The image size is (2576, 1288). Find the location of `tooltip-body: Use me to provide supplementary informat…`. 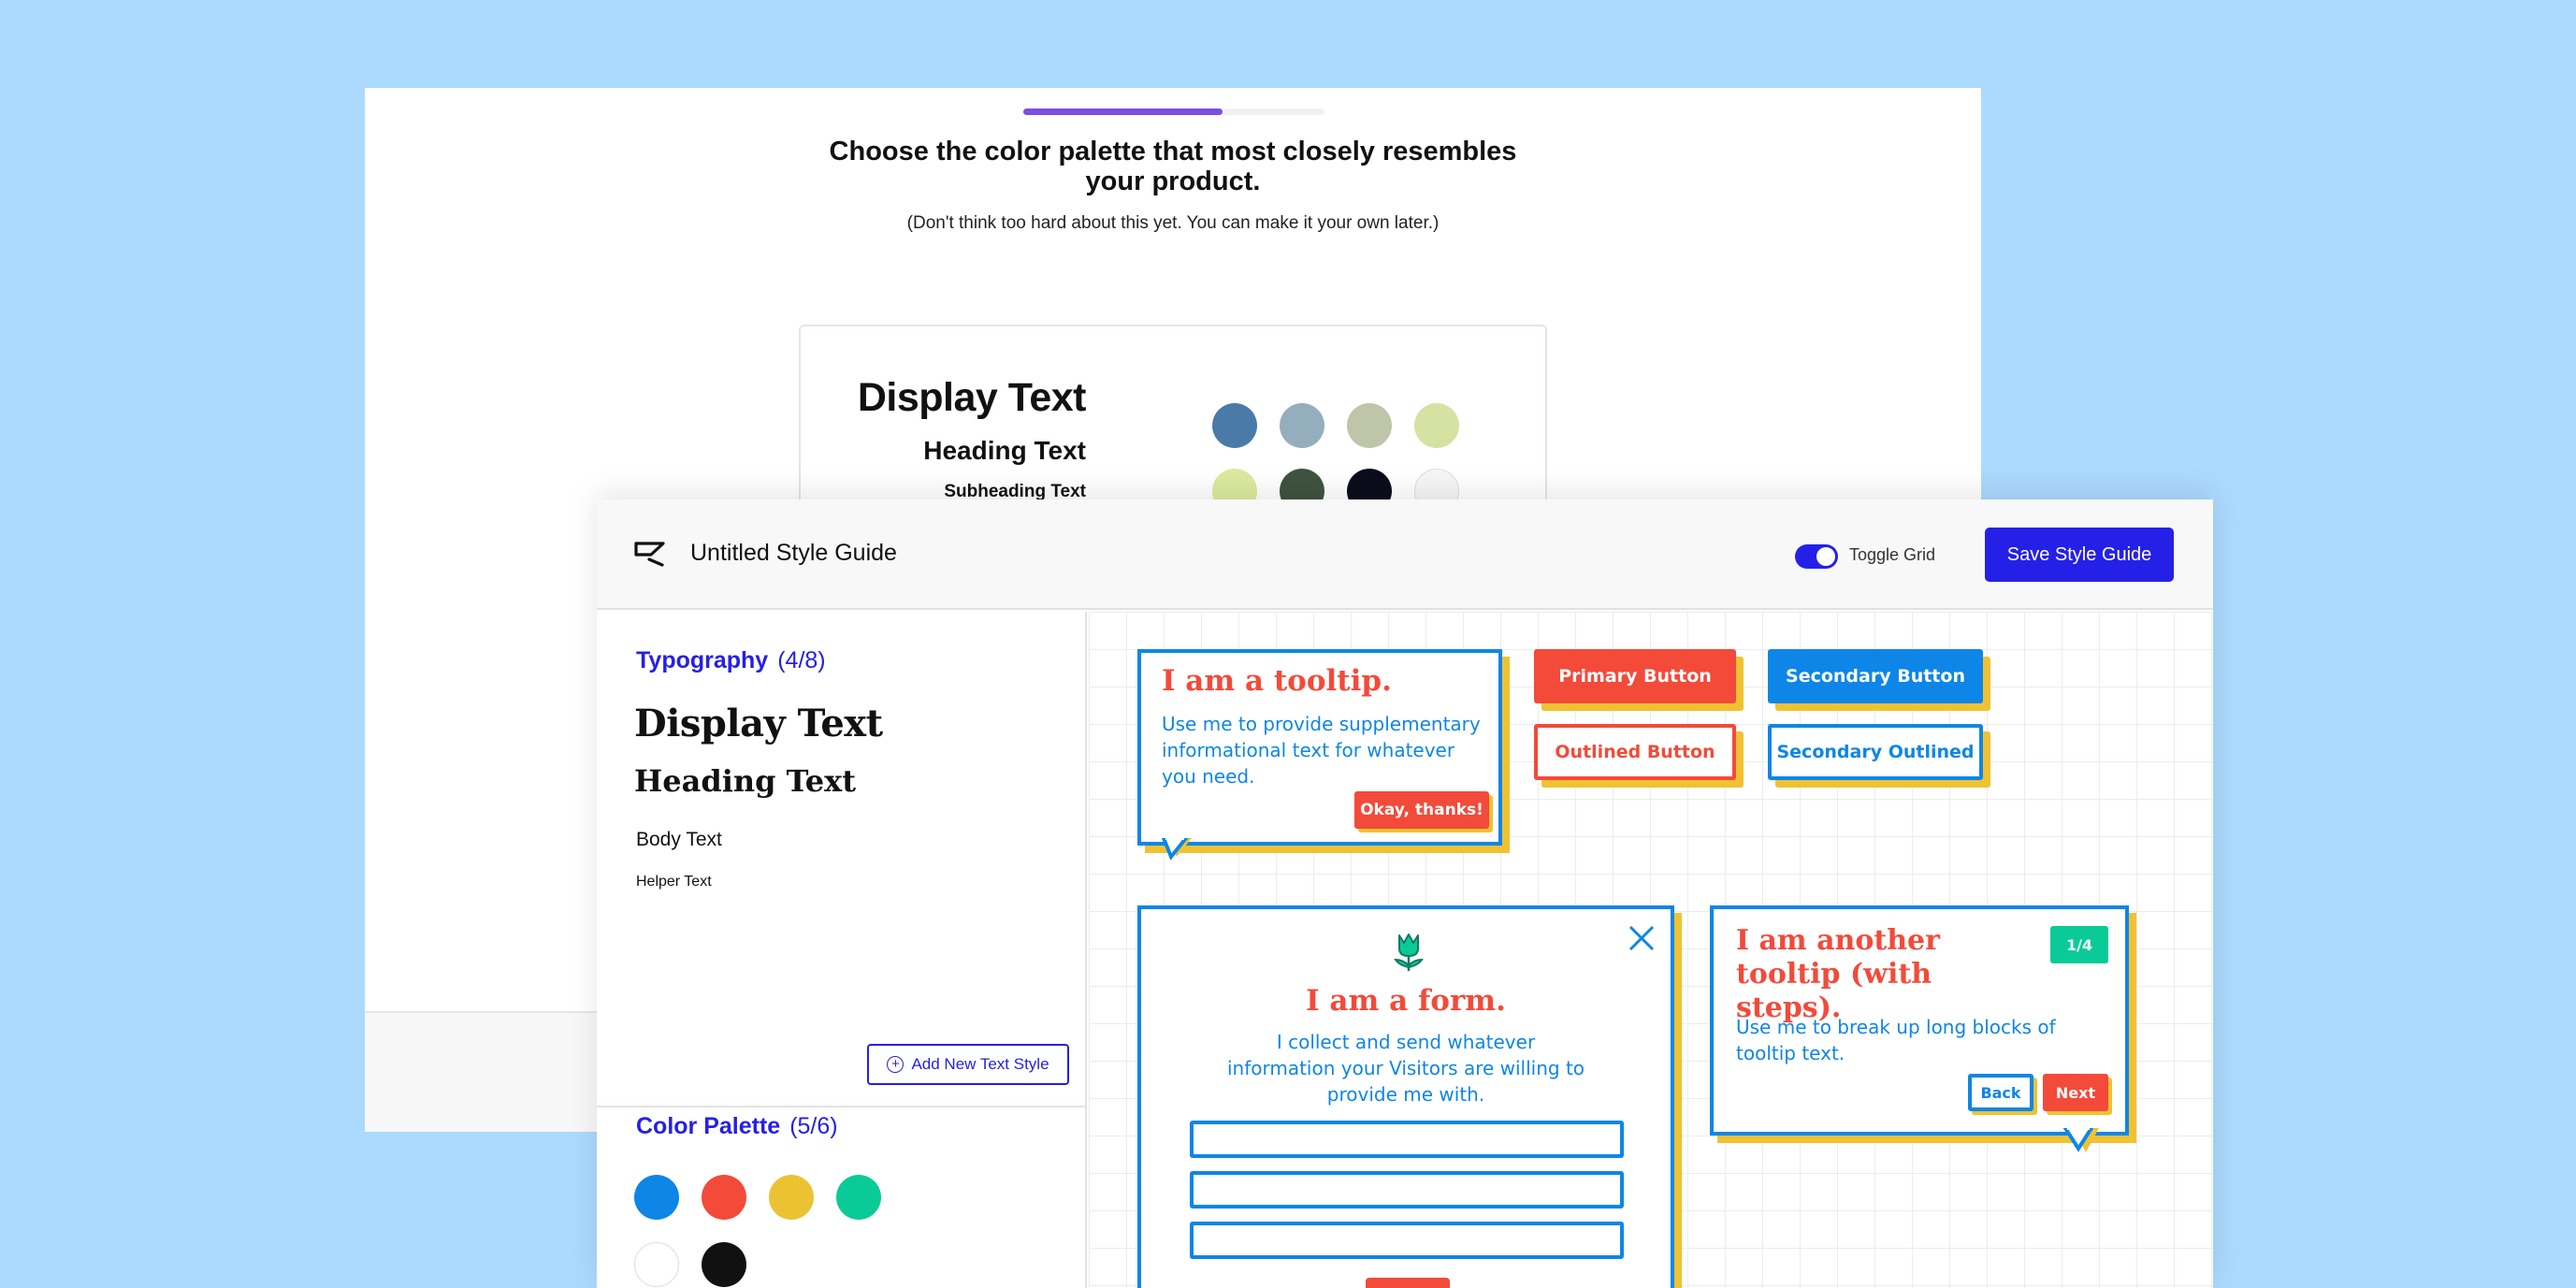

tooltip-body: Use me to provide supplementary informat… is located at coordinates (1321, 750).